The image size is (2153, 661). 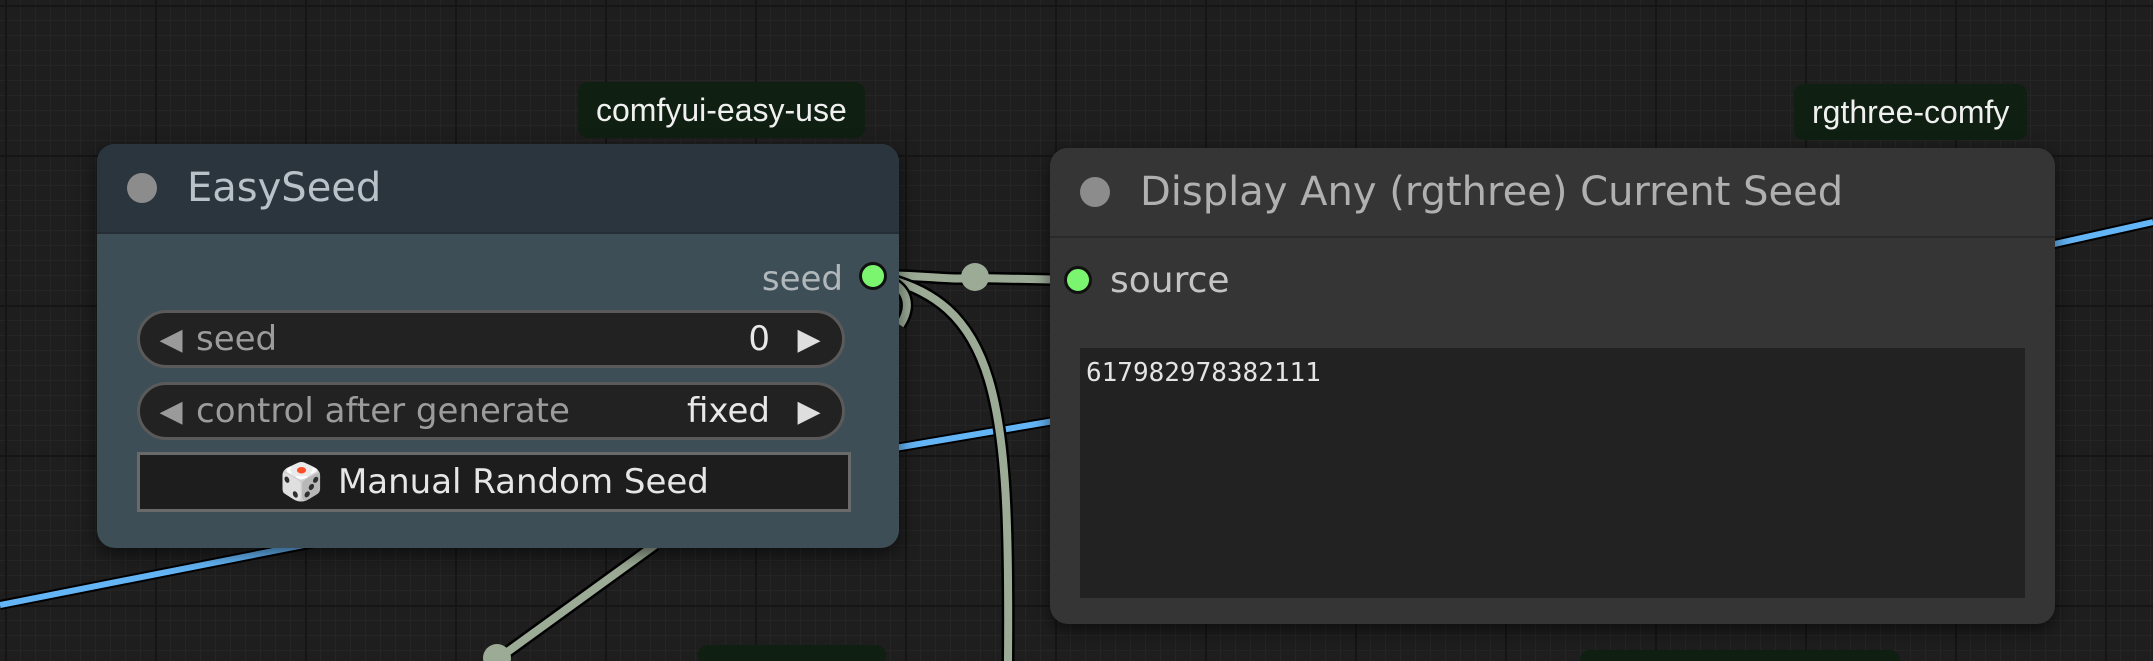 What do you see at coordinates (759, 339) in the screenshot?
I see `widget-value: 0` at bounding box center [759, 339].